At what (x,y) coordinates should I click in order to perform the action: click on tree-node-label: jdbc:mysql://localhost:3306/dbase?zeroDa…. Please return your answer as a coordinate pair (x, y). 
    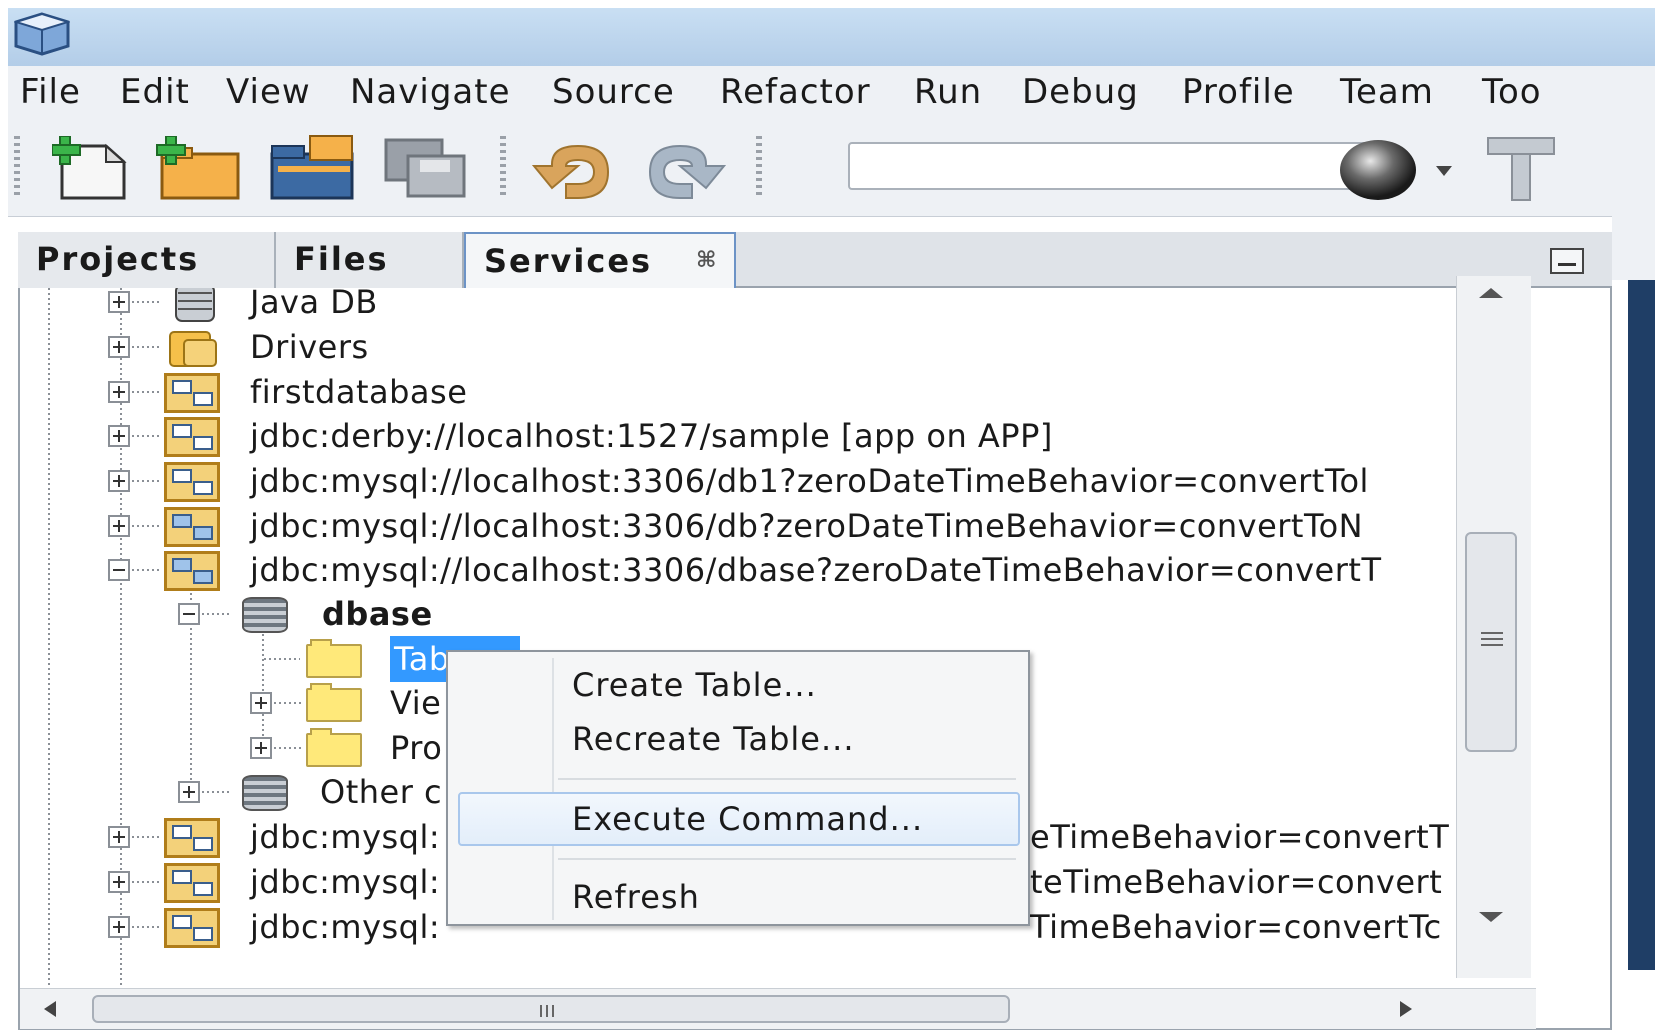
    Looking at the image, I should click on (816, 570).